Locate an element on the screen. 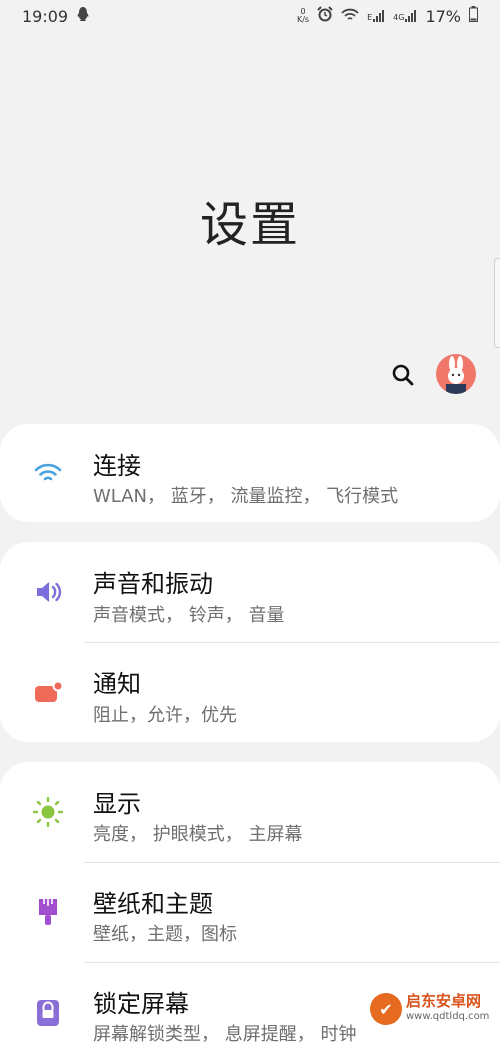 The height and width of the screenshot is (1062, 500). avatar is located at coordinates (456, 374).